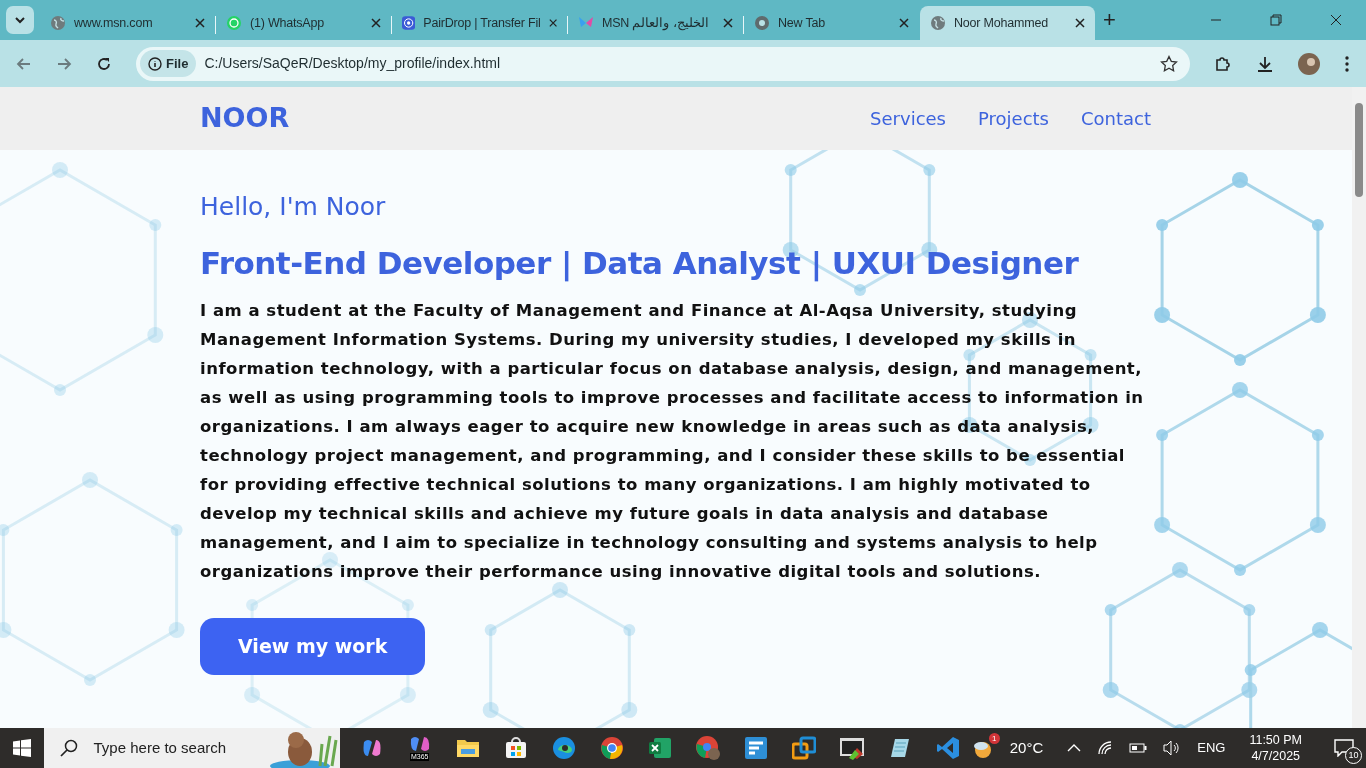 This screenshot has width=1366, height=768. Describe the element at coordinates (68, 748) in the screenshot. I see `search-icon` at that location.